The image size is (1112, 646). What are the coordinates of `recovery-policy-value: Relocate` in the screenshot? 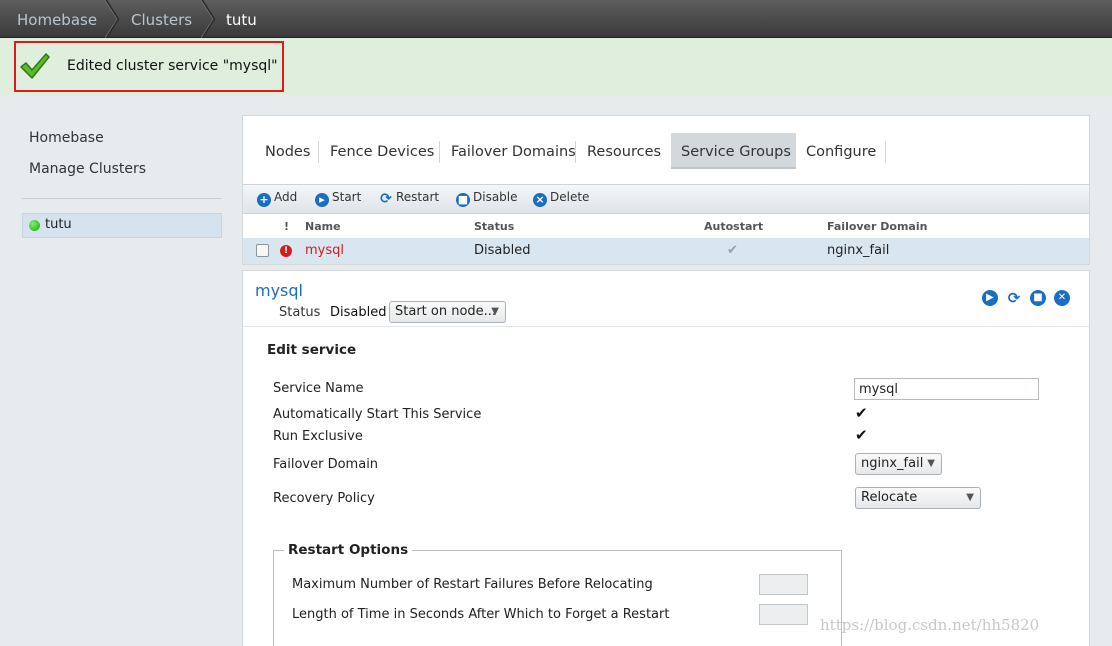 It's located at (889, 497).